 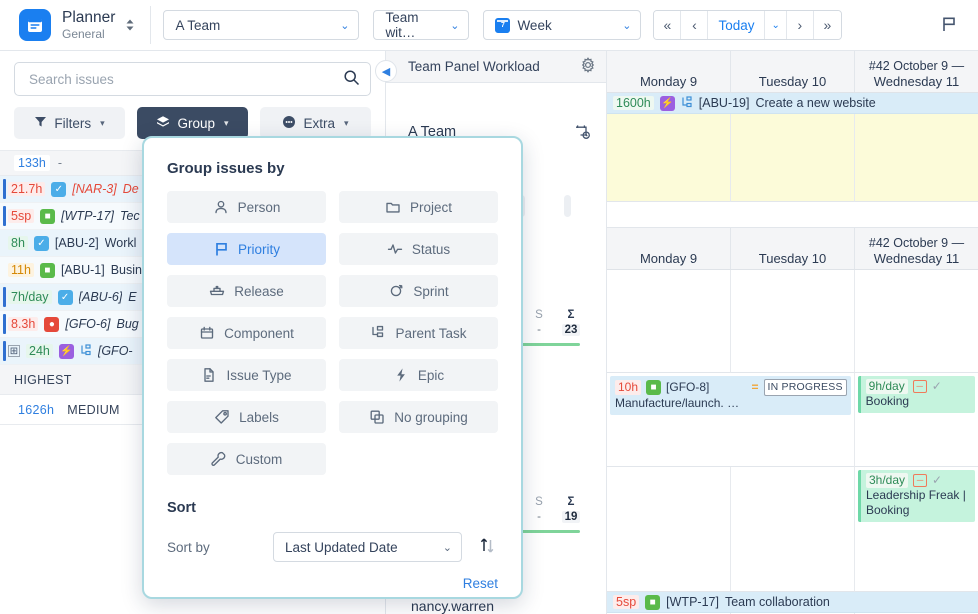 What do you see at coordinates (916, 81) in the screenshot?
I see `day-label: Wednesday 11` at bounding box center [916, 81].